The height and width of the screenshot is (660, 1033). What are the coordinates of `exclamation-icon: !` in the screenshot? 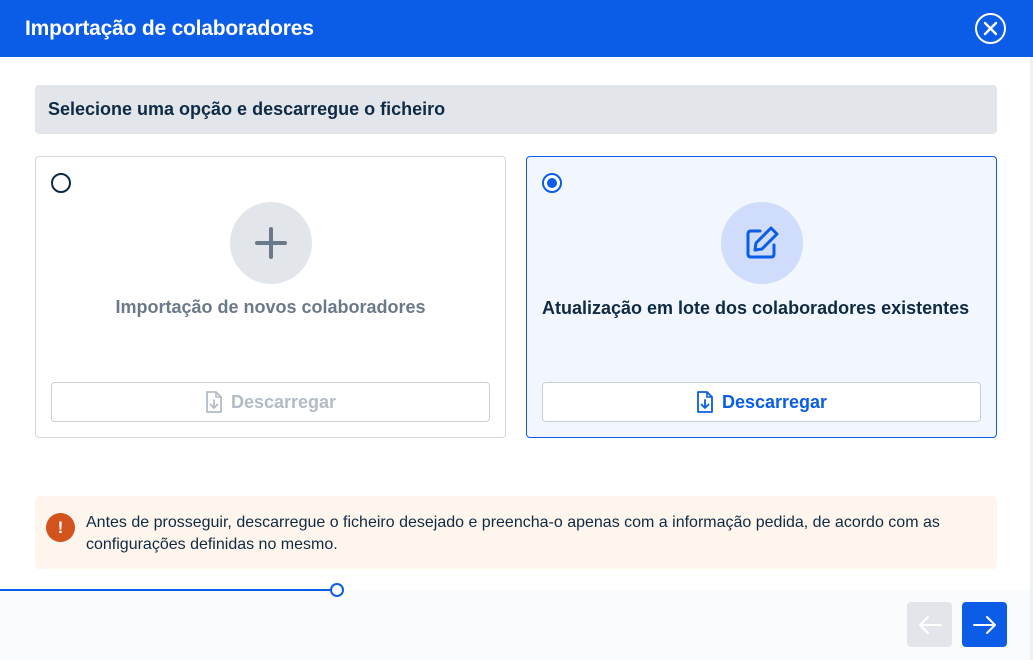 It's located at (60, 527).